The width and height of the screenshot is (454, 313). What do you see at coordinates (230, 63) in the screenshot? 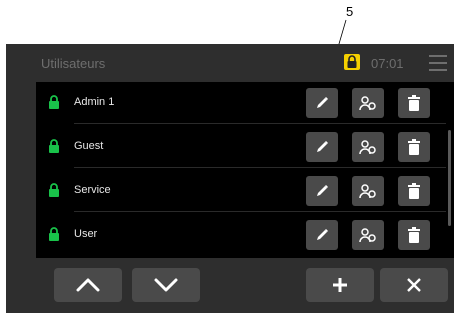
I see `header-bar: Utilisateurs 07:01` at bounding box center [230, 63].